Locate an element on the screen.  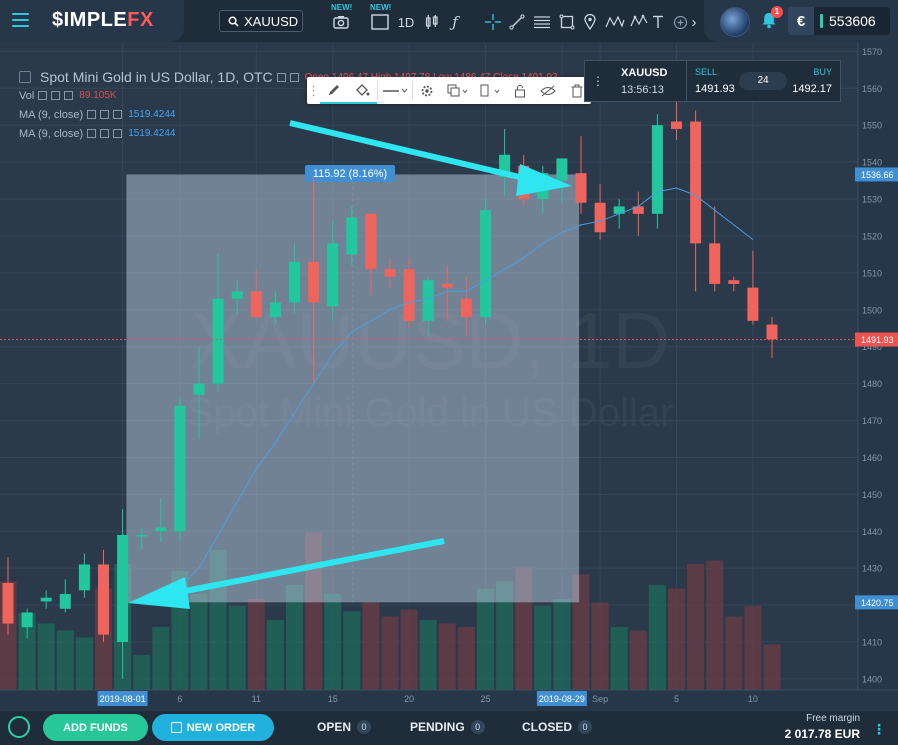
tab-closed: CLOSED 0 is located at coordinates (557, 727).